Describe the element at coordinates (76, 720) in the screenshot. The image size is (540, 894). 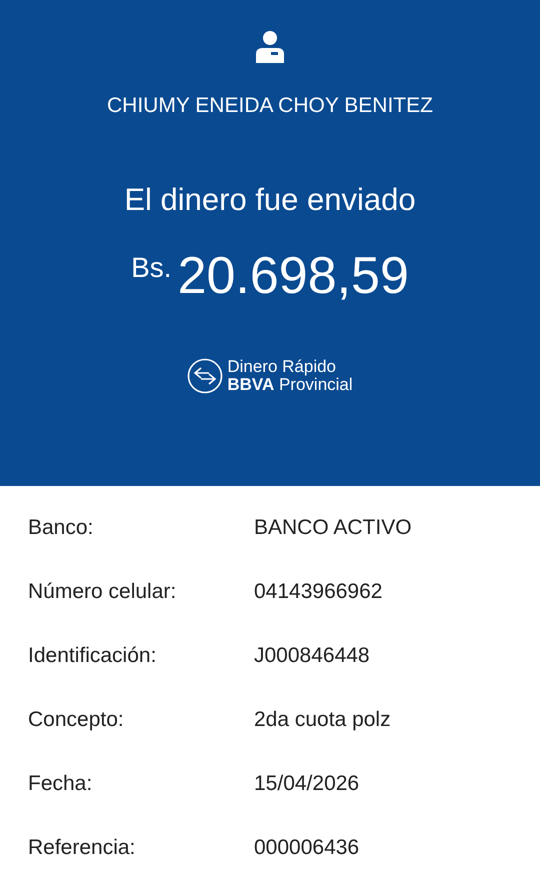
I see `detail-label: Concepto:` at that location.